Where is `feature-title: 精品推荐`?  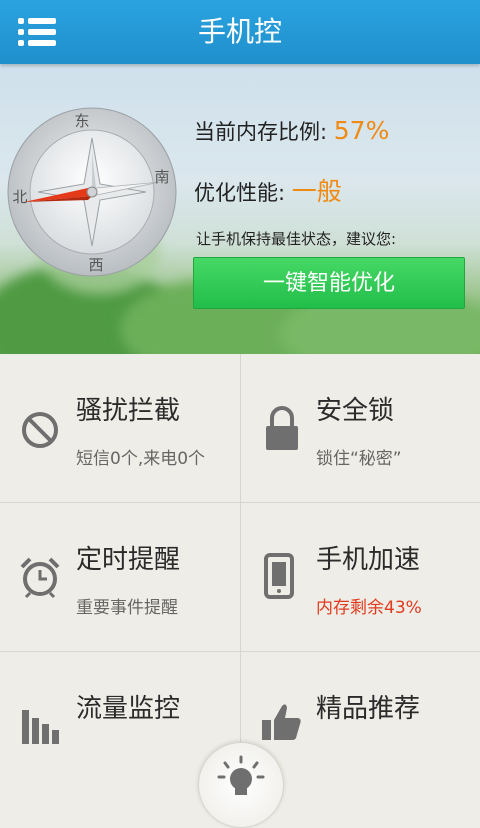 feature-title: 精品推荐 is located at coordinates (368, 709).